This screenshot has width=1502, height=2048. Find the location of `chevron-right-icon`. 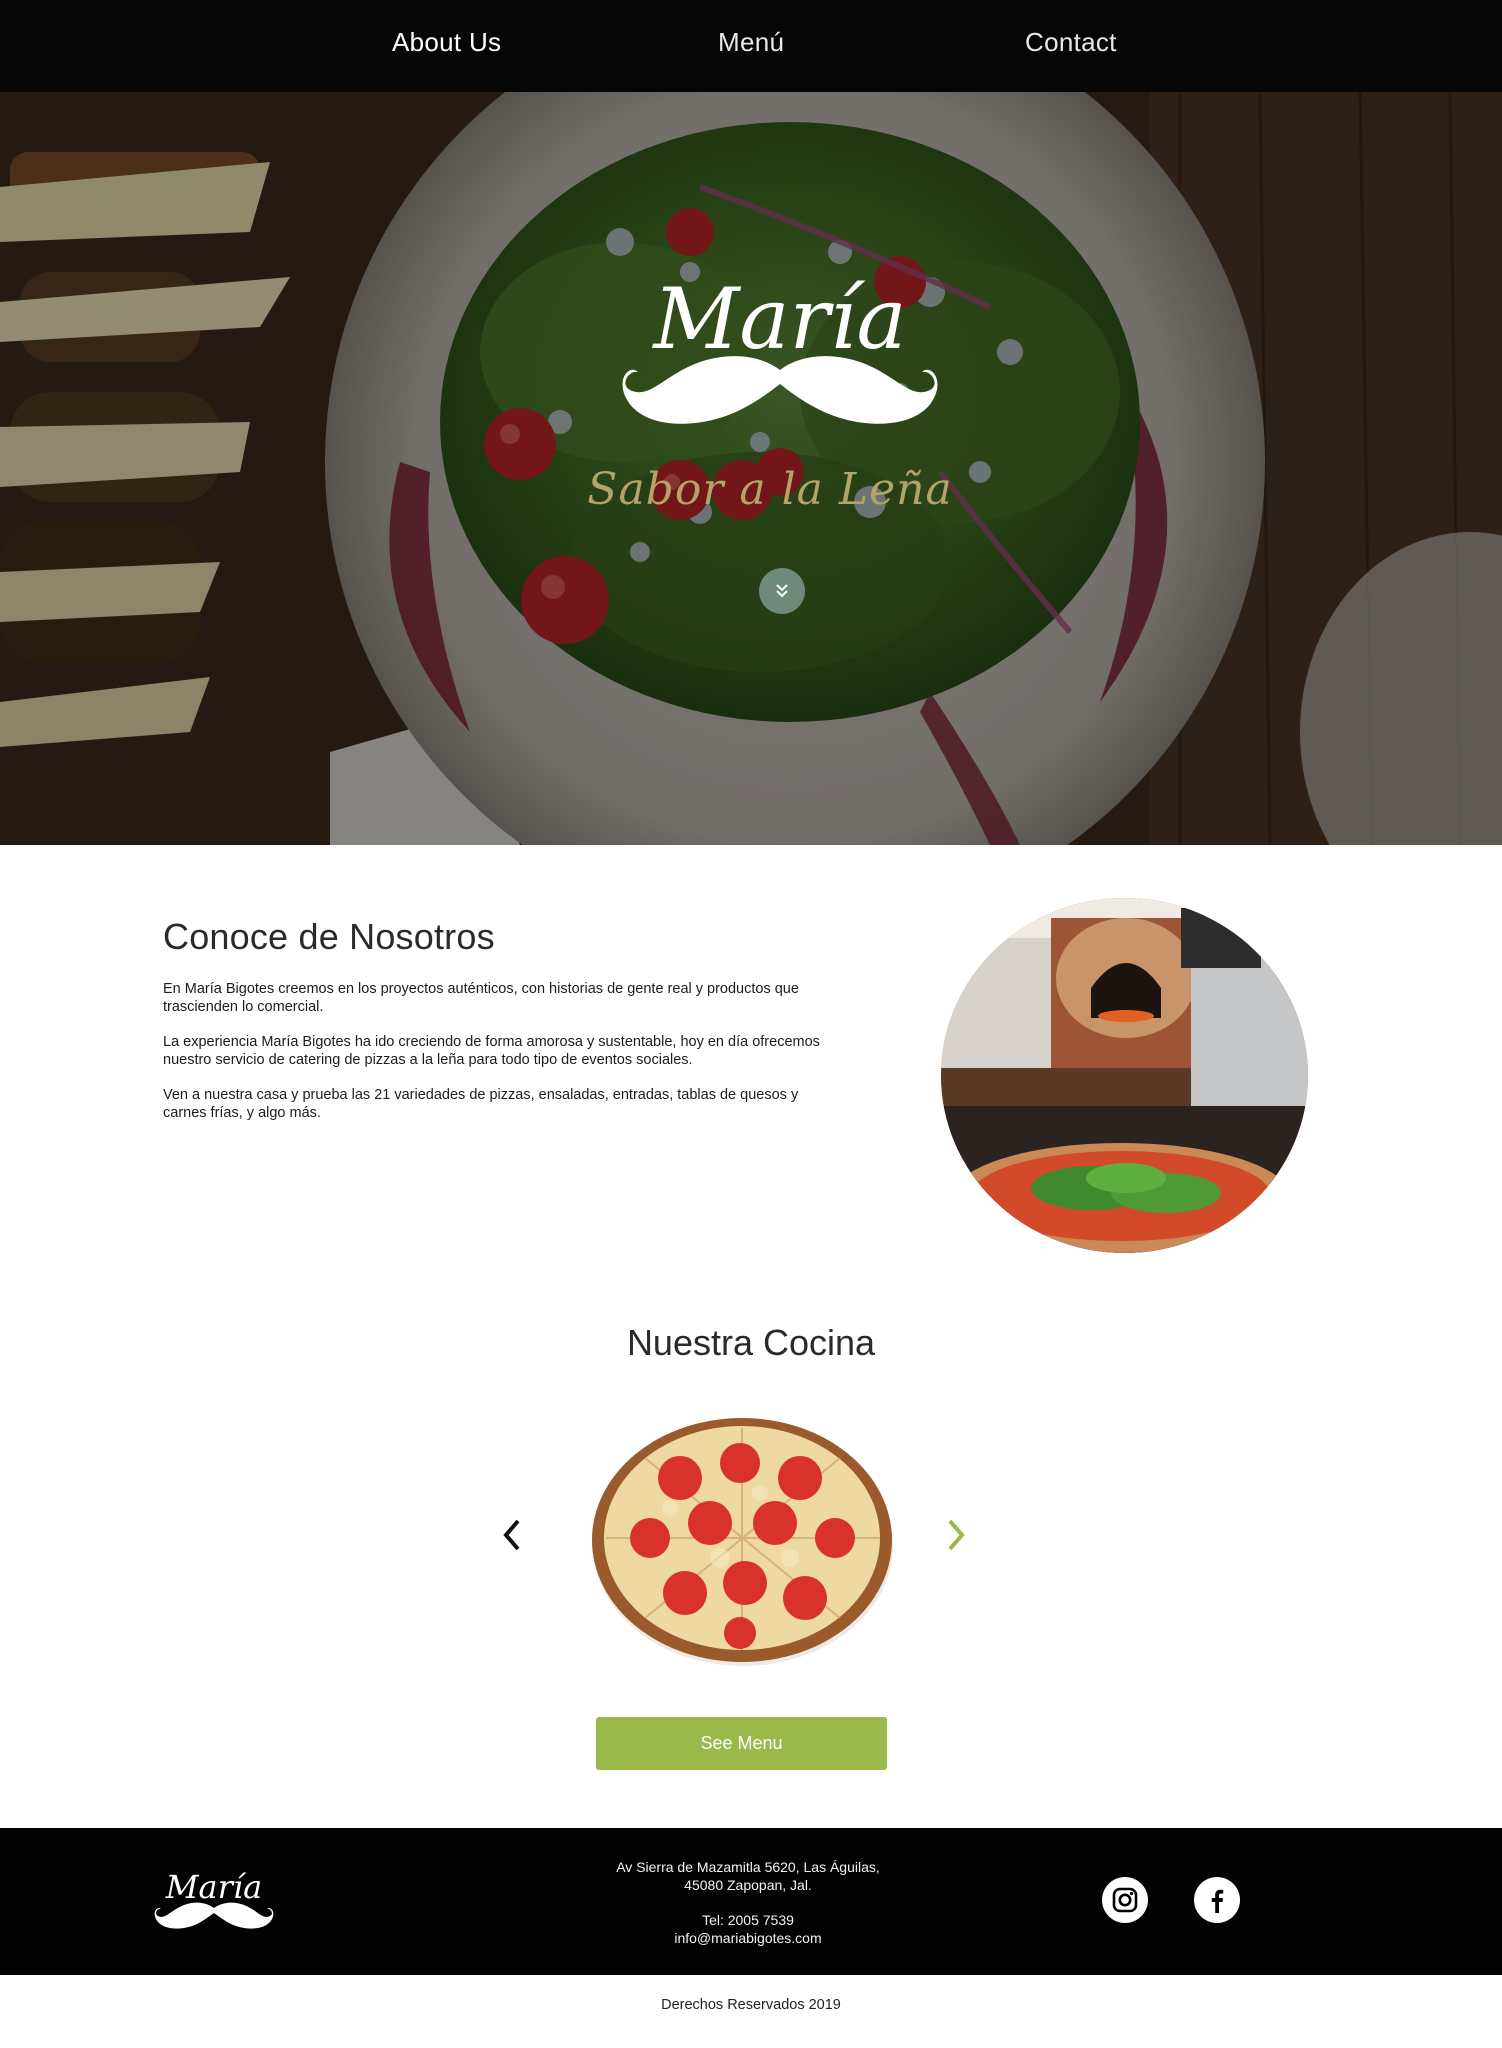

chevron-right-icon is located at coordinates (956, 1535).